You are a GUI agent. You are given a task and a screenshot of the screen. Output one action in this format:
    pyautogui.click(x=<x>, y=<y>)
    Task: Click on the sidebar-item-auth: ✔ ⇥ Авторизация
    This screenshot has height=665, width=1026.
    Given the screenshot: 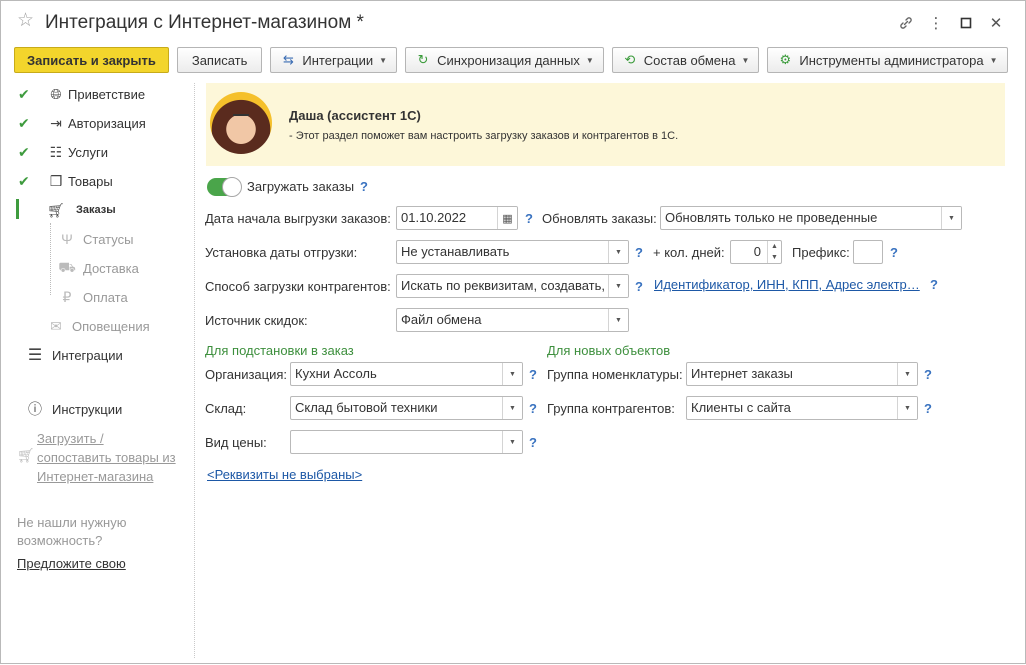 What is the action you would take?
    pyautogui.click(x=96, y=123)
    